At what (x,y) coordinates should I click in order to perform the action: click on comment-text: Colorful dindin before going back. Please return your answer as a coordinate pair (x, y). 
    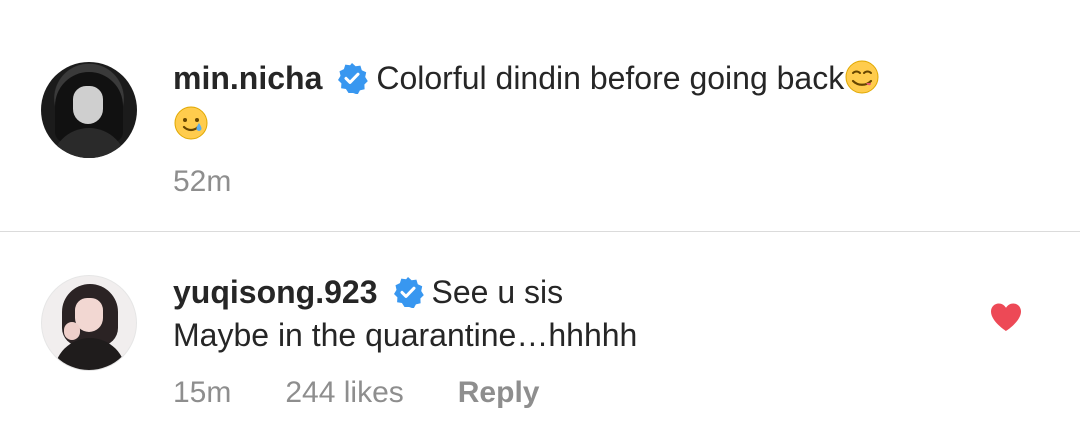
    Looking at the image, I should click on (610, 78).